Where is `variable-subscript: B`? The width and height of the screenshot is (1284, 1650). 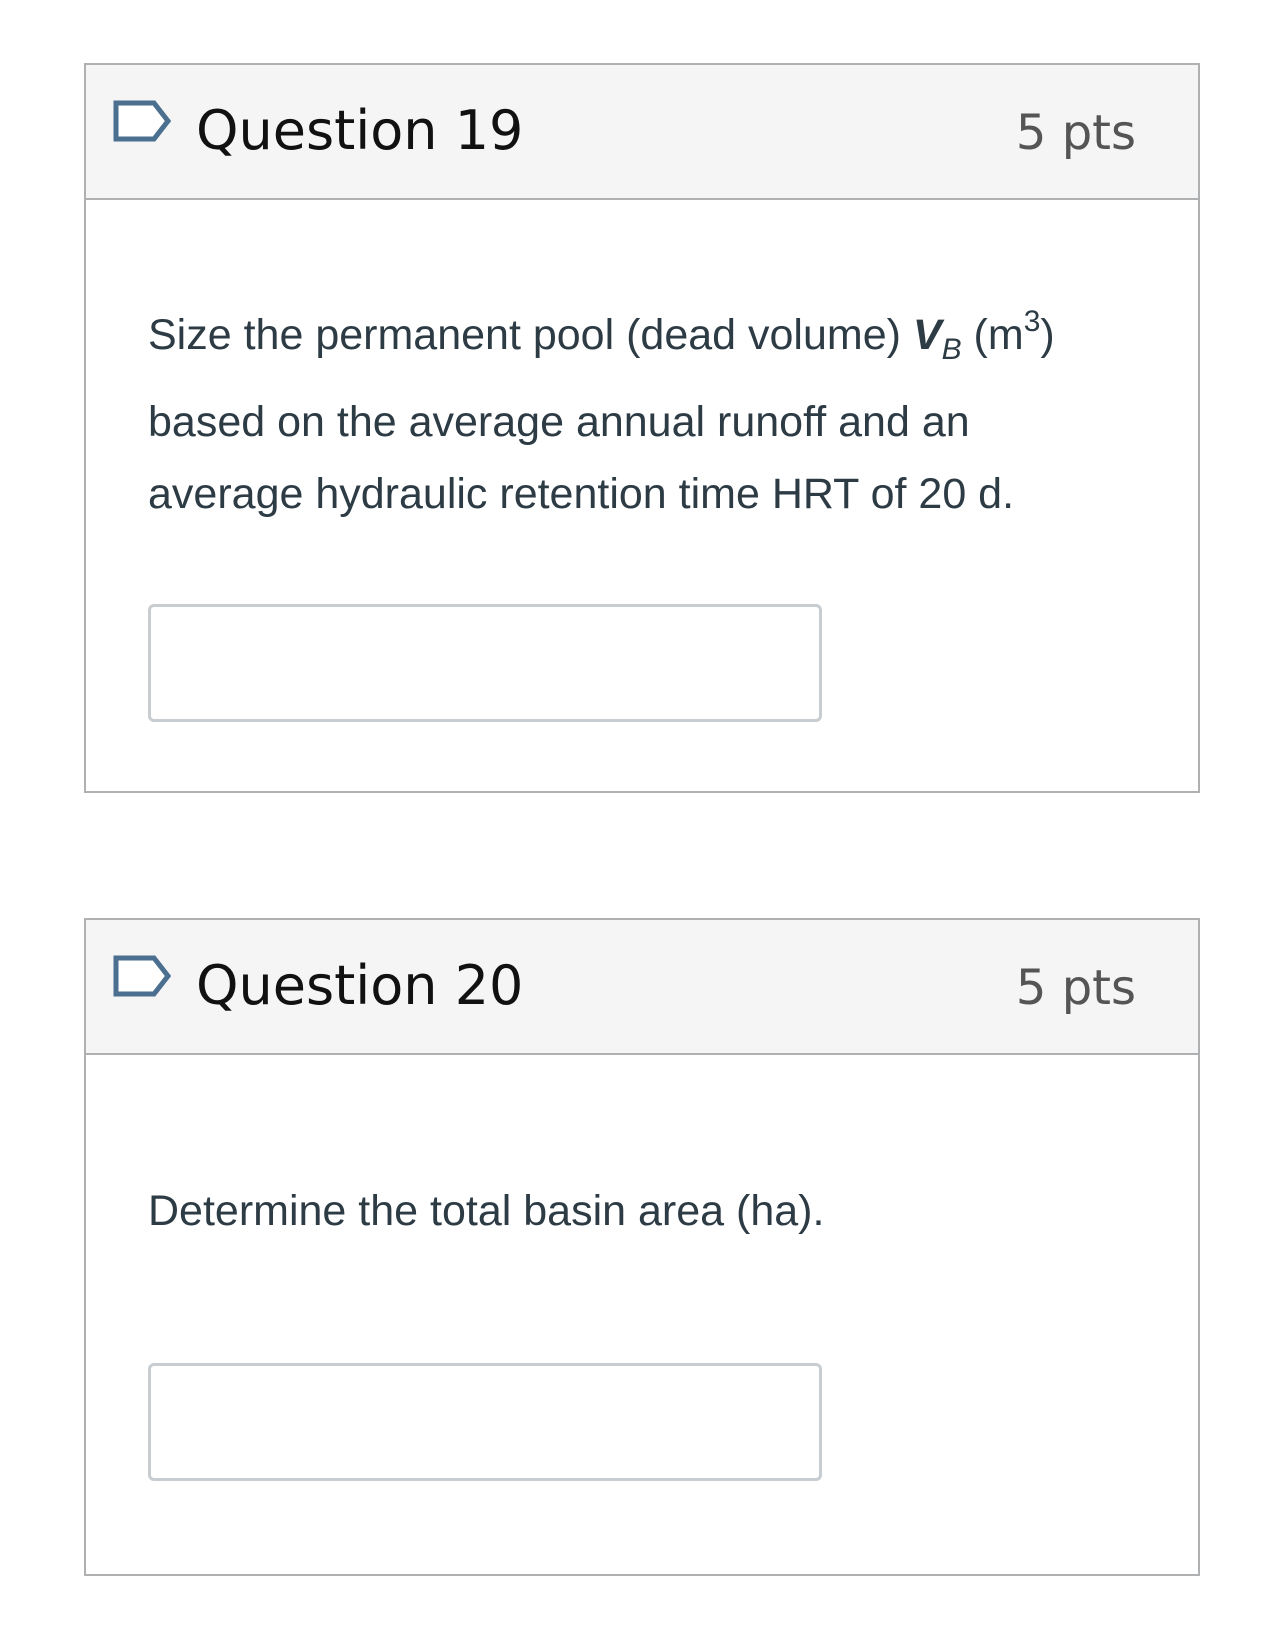
variable-subscript: B is located at coordinates (951, 349).